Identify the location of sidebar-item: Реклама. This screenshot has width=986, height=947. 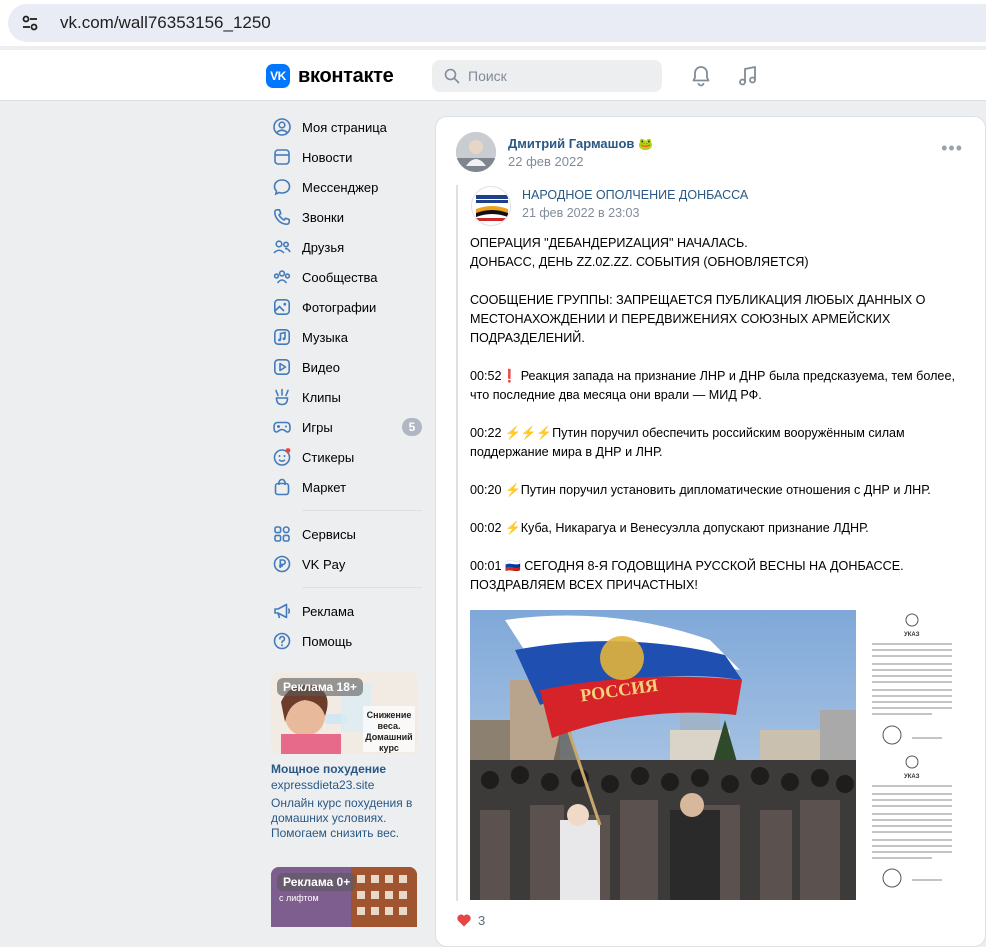
(347, 611).